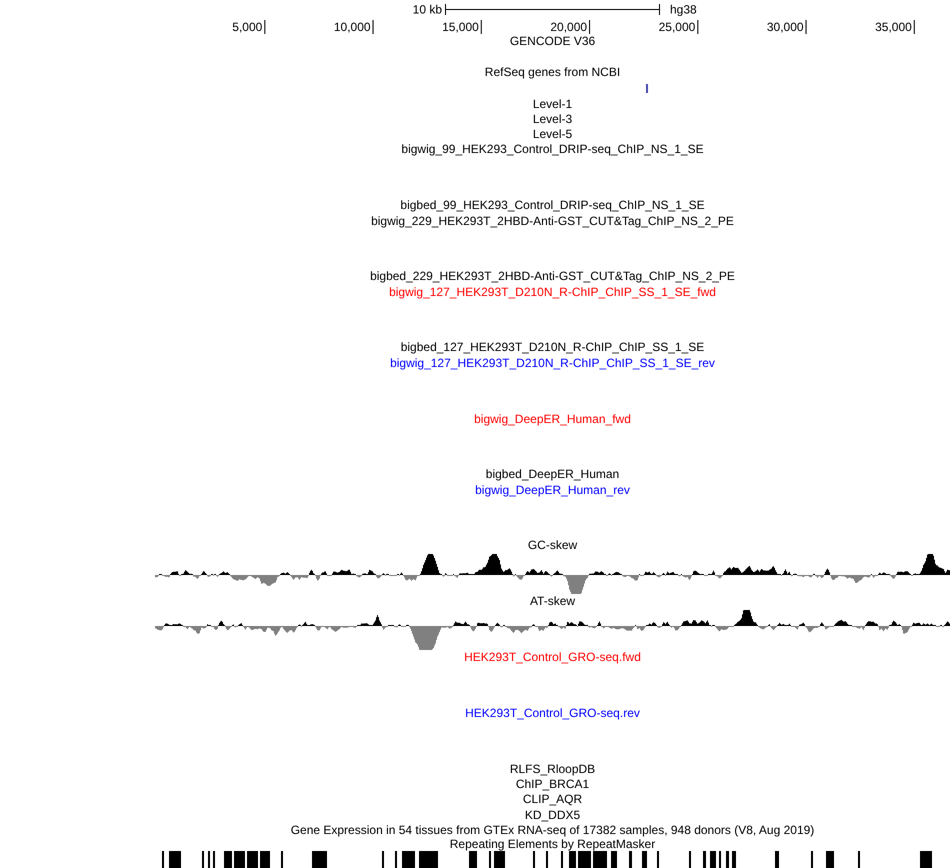 The height and width of the screenshot is (868, 950). What do you see at coordinates (552, 150) in the screenshot?
I see `track-label: bigwig_99_HEK293_Control_DRIP-seq_ChIP_NS_1_SE` at bounding box center [552, 150].